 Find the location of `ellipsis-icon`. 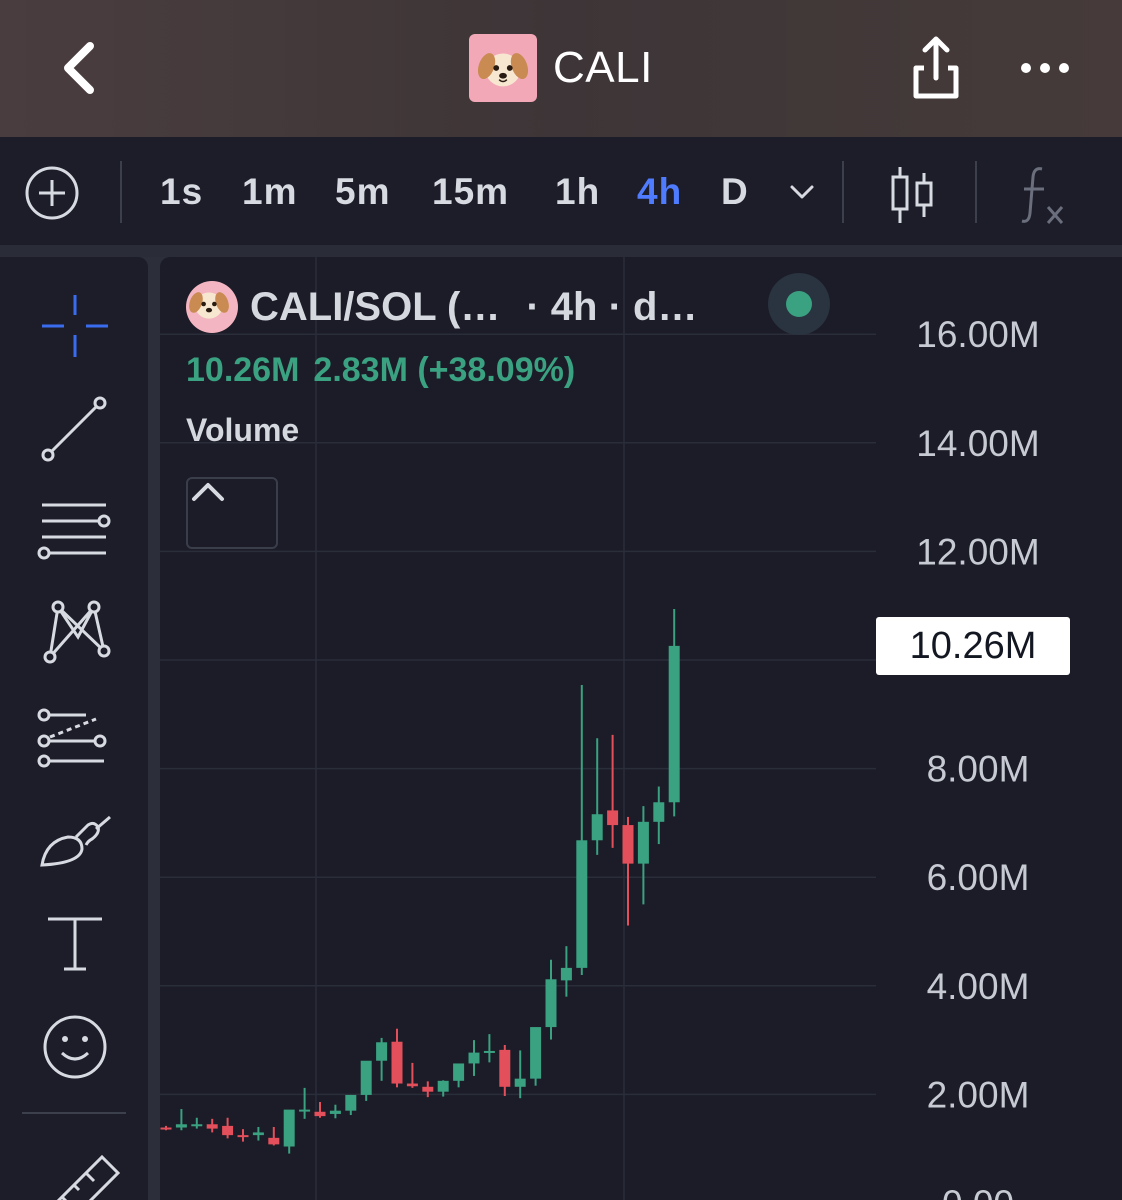

ellipsis-icon is located at coordinates (1045, 68).